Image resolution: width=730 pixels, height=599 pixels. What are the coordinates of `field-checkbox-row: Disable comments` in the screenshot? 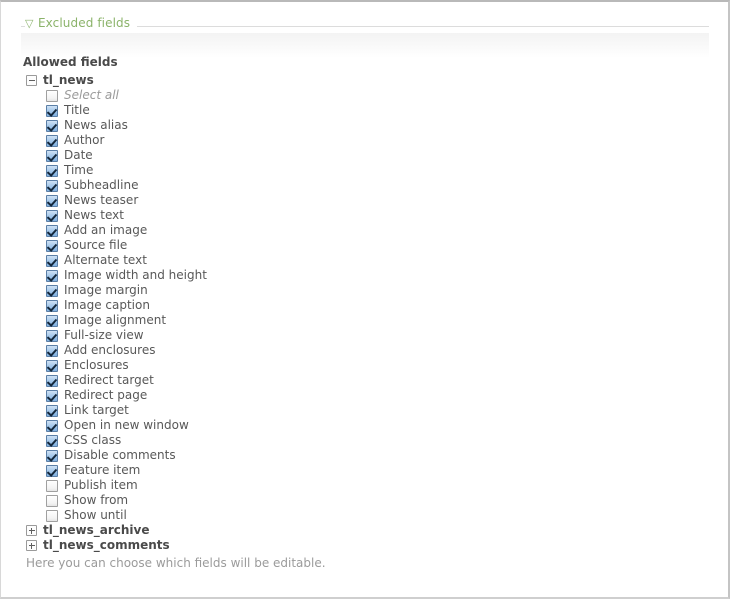 It's located at (378, 455).